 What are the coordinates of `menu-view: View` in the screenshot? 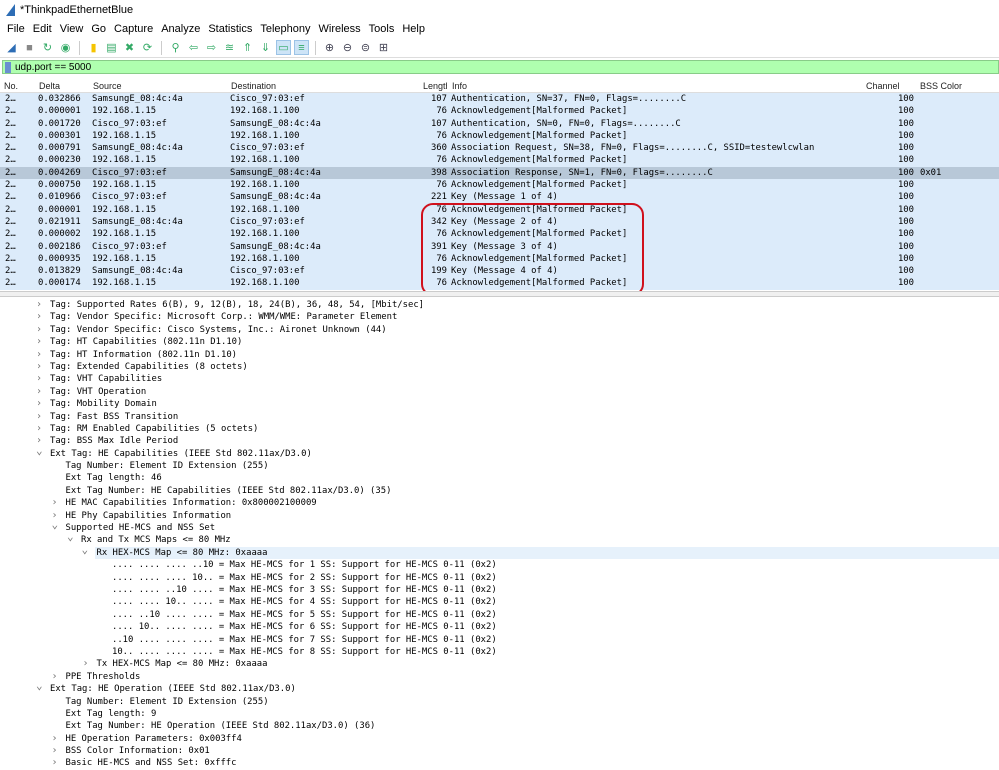 It's located at (73, 29).